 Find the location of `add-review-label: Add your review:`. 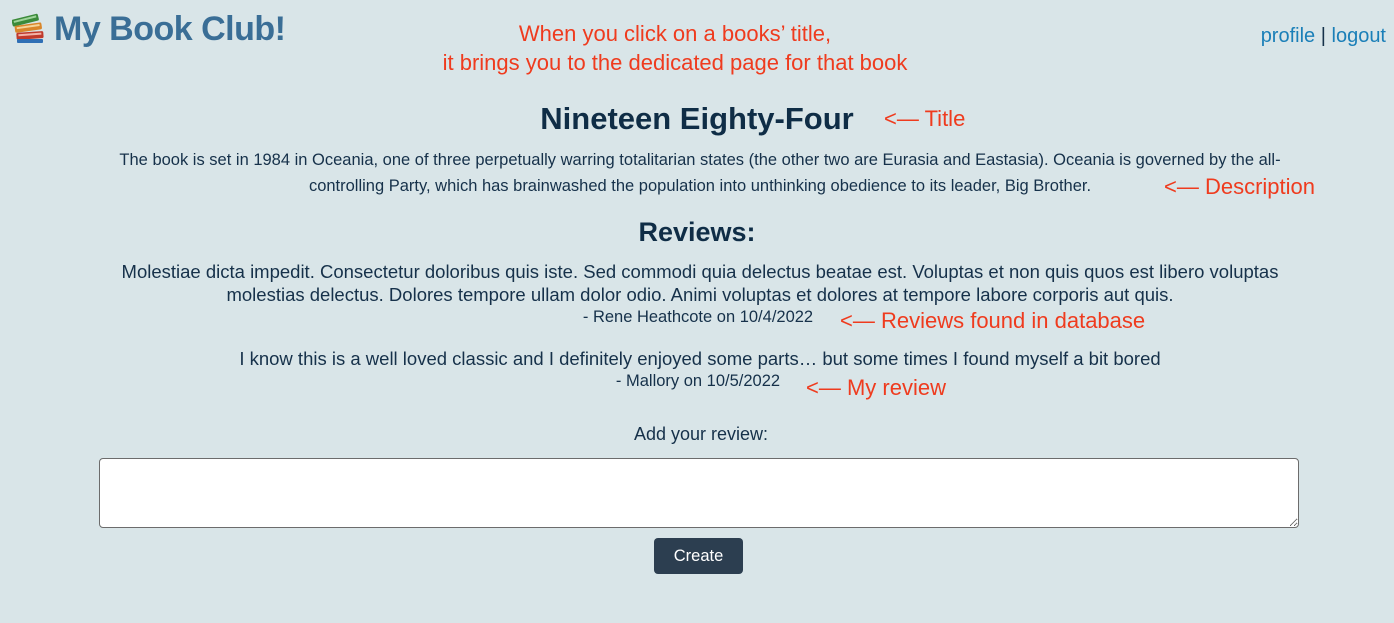

add-review-label: Add your review: is located at coordinates (701, 434).